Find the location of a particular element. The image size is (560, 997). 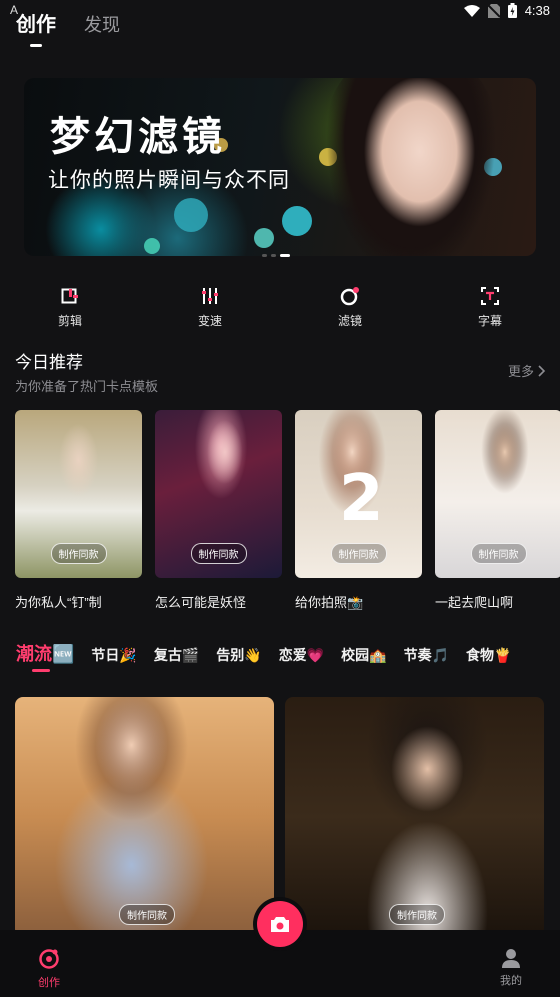

template-name: 为你私人“钉”制 is located at coordinates (58, 602).